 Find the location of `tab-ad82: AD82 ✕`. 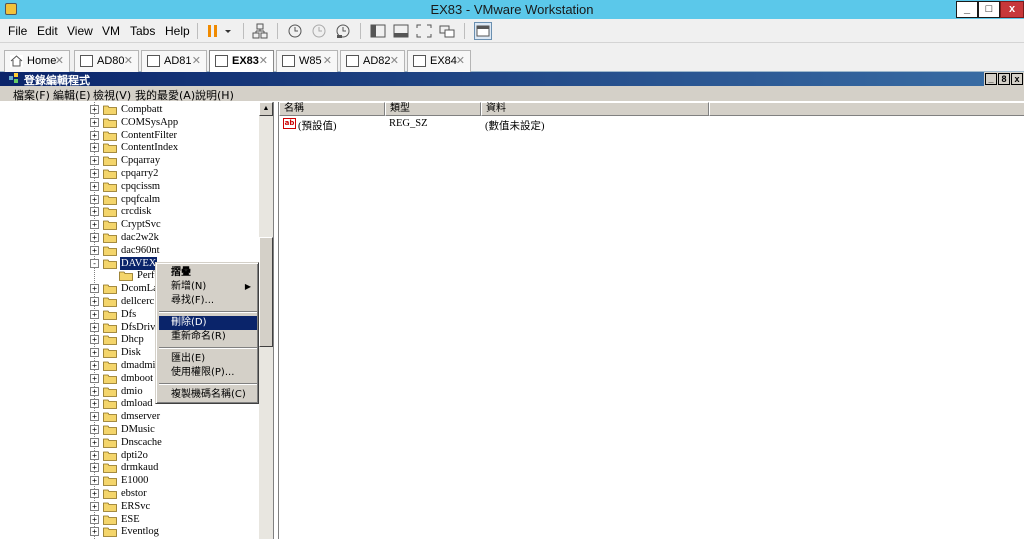

tab-ad82: AD82 ✕ is located at coordinates (372, 61).